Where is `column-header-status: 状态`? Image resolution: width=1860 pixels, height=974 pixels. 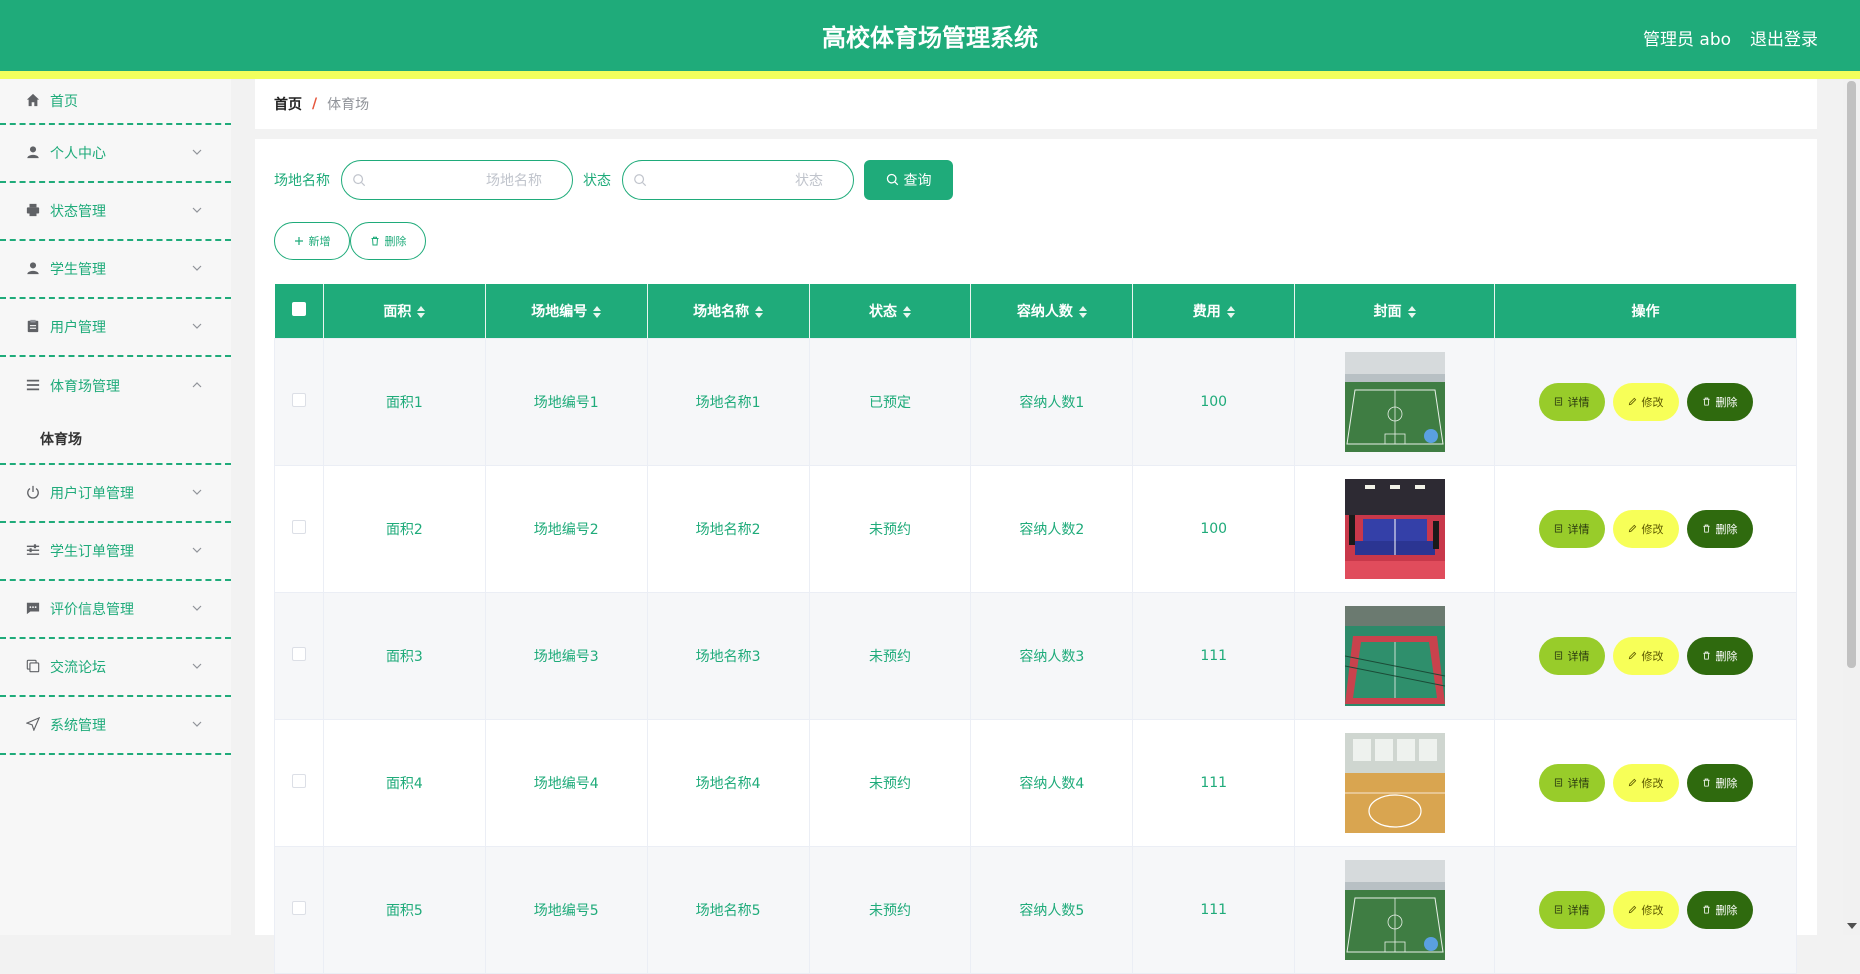
column-header-status: 状态 is located at coordinates (890, 311).